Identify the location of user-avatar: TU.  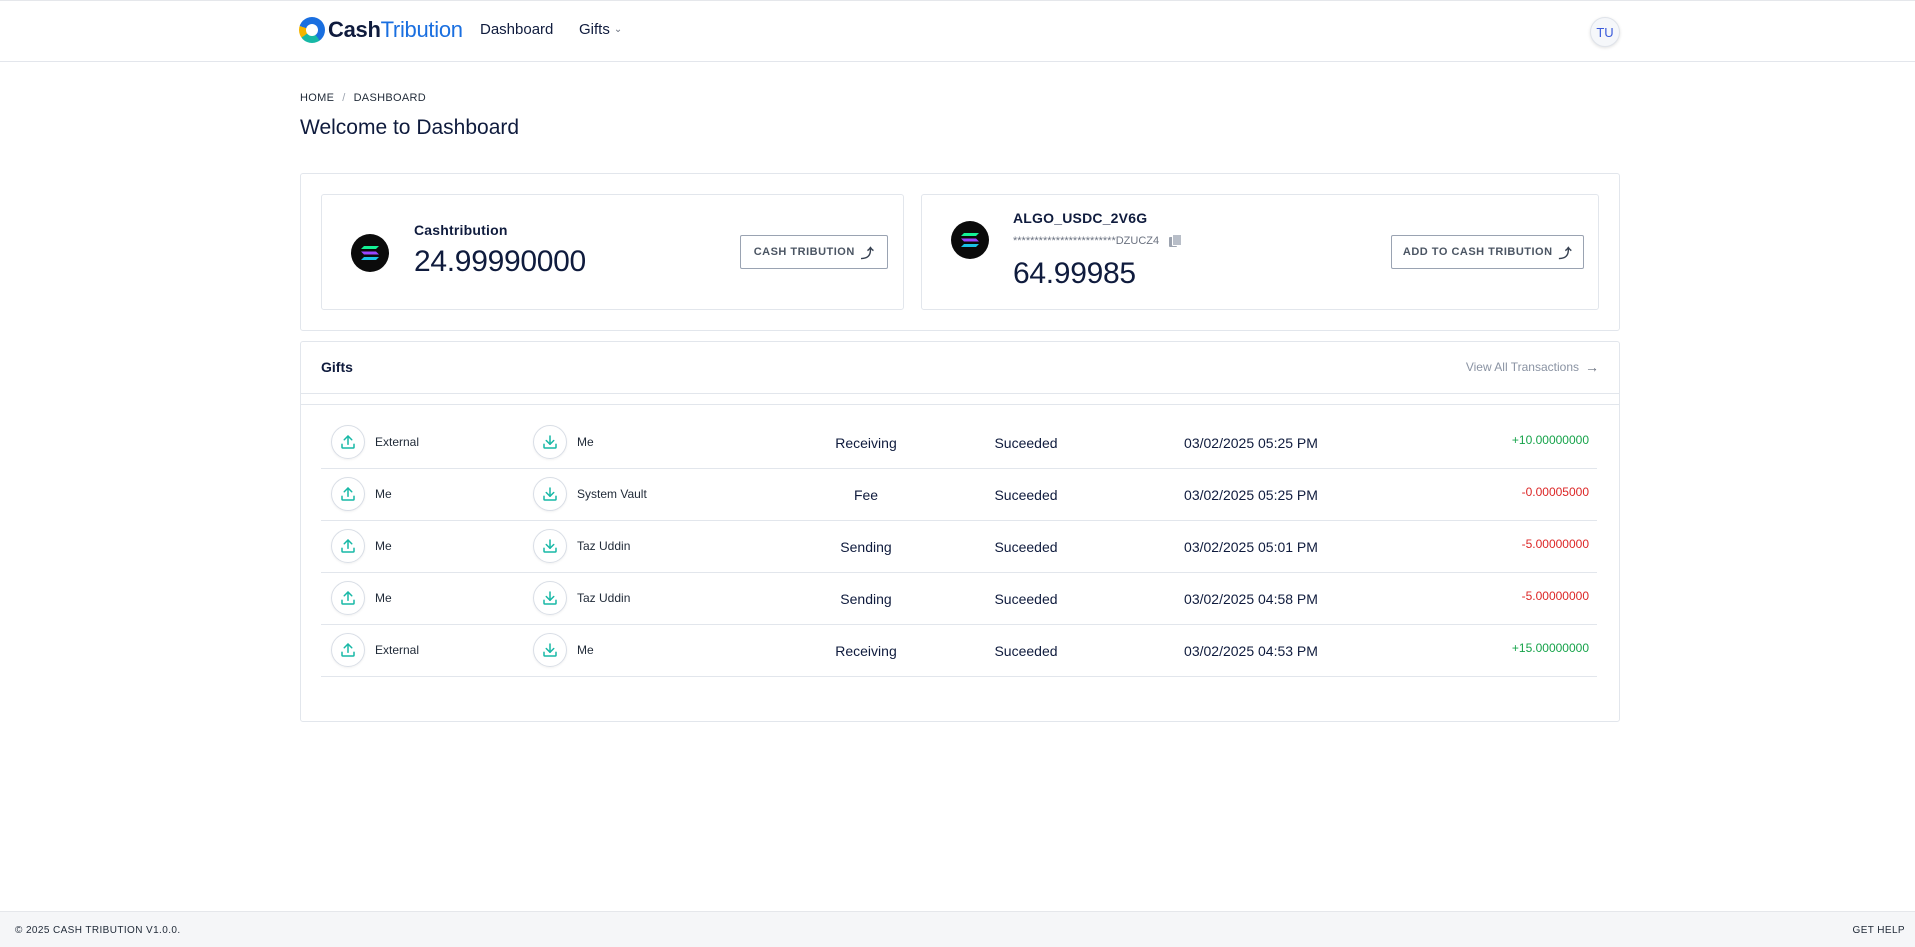
(1605, 32).